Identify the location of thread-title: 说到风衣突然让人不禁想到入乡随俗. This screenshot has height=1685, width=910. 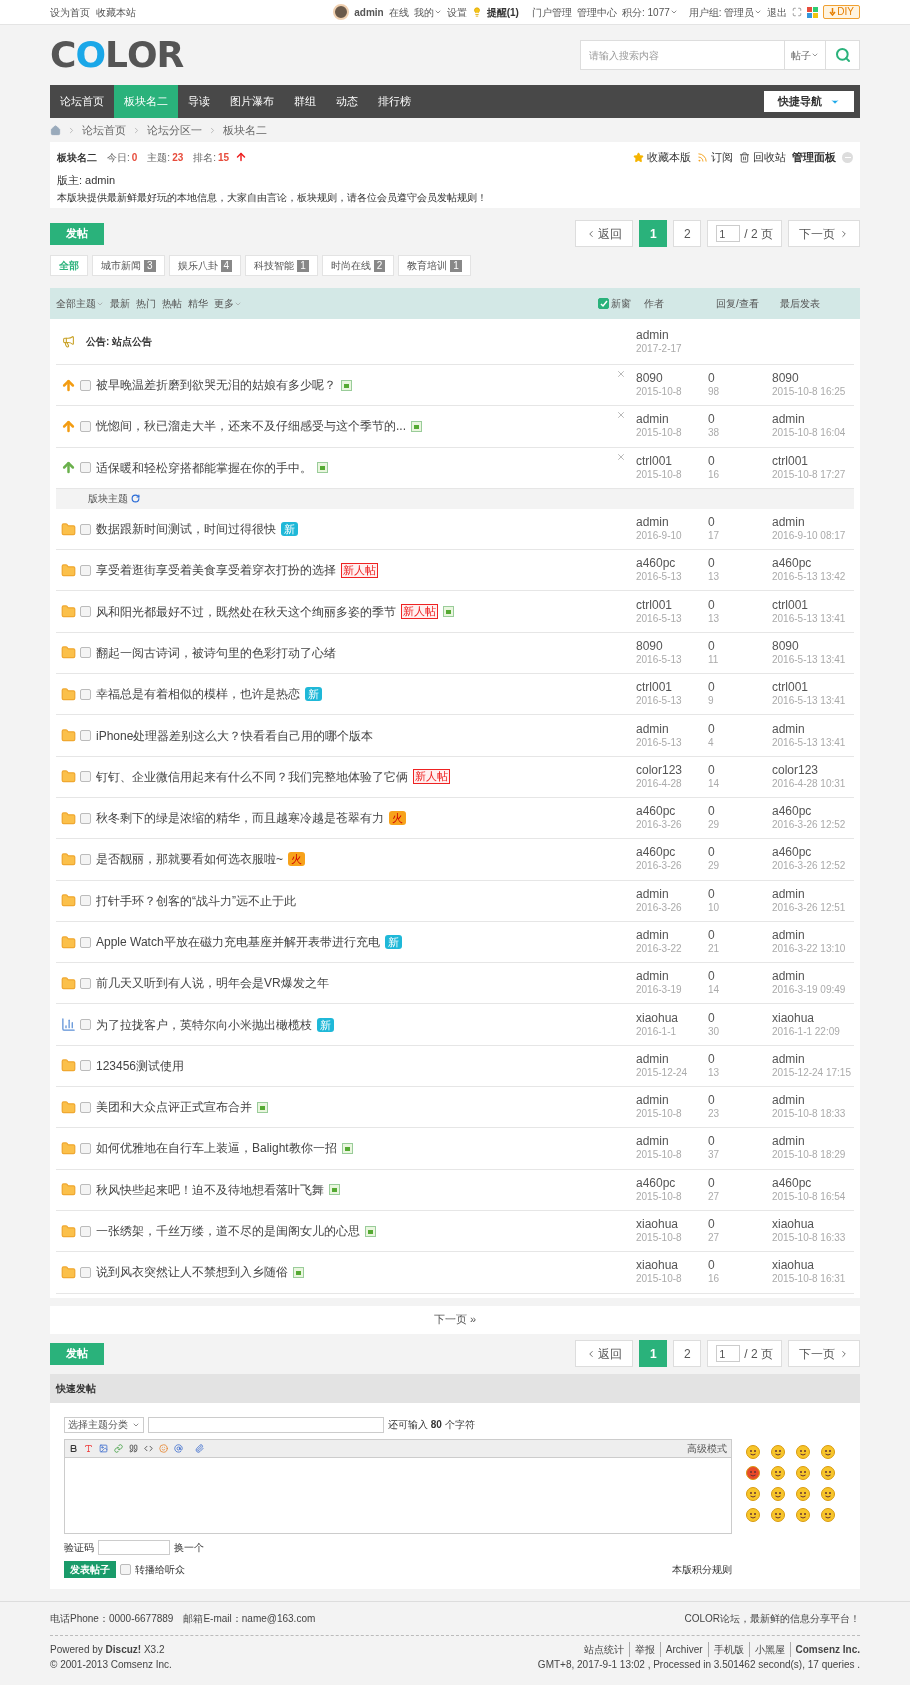
(192, 1272).